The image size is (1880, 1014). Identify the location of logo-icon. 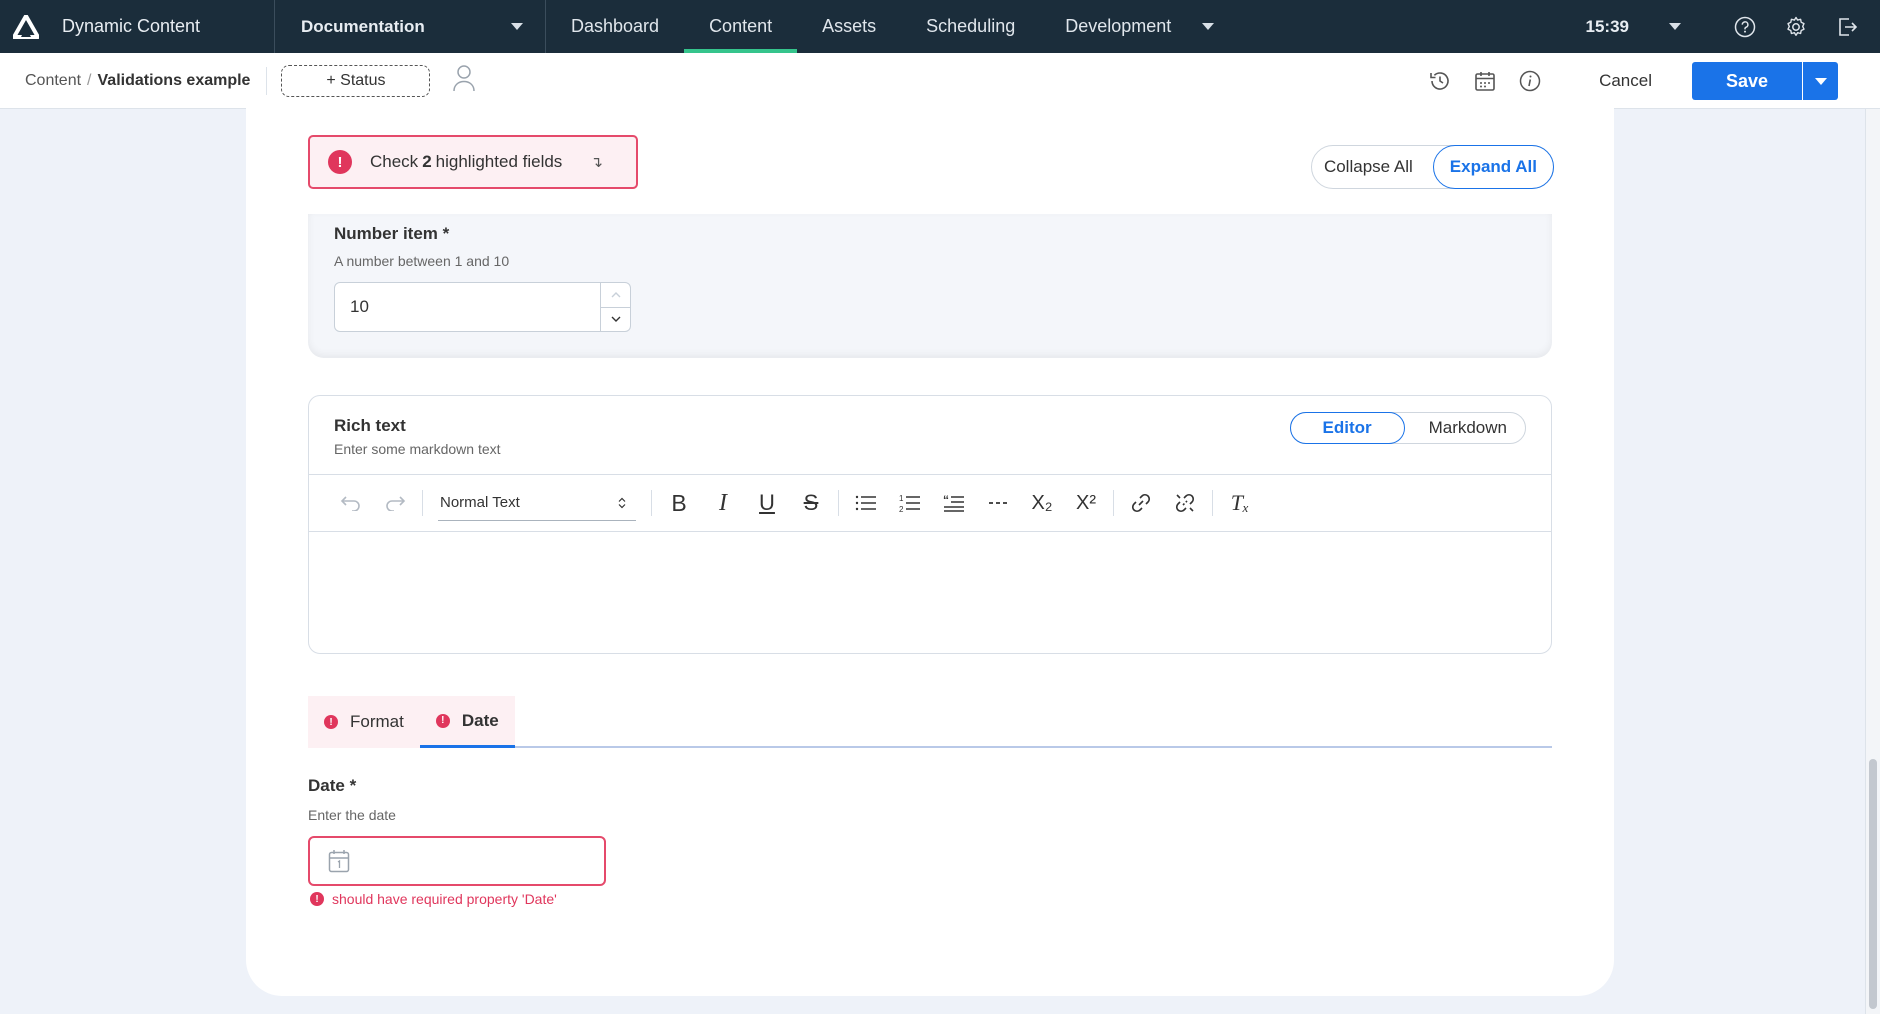
(26, 26).